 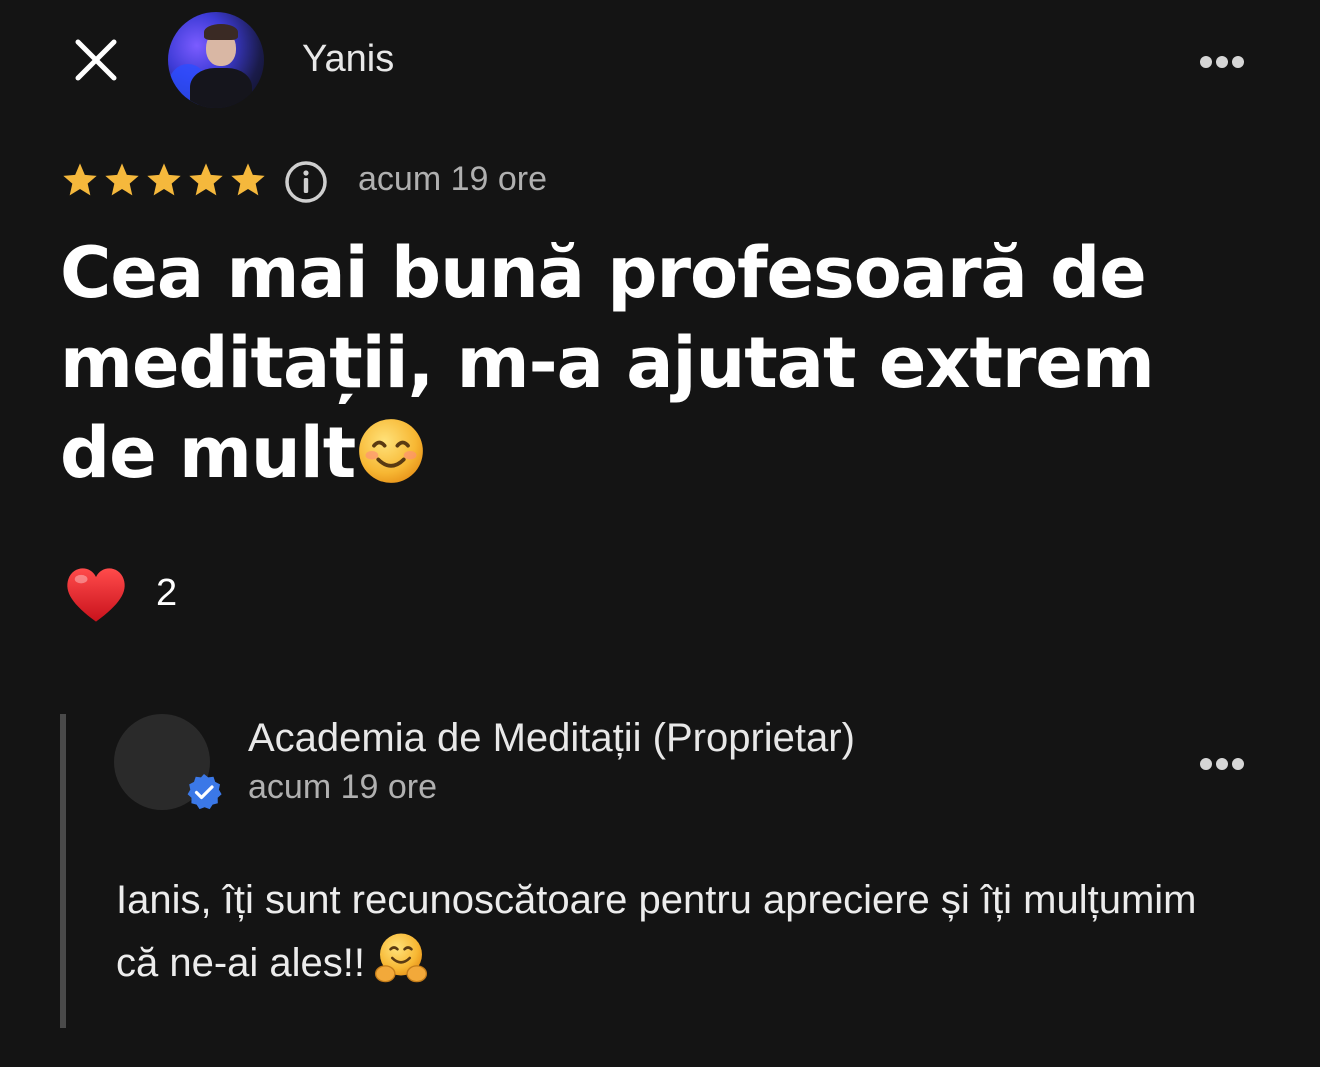 What do you see at coordinates (216, 60) in the screenshot?
I see `avatar` at bounding box center [216, 60].